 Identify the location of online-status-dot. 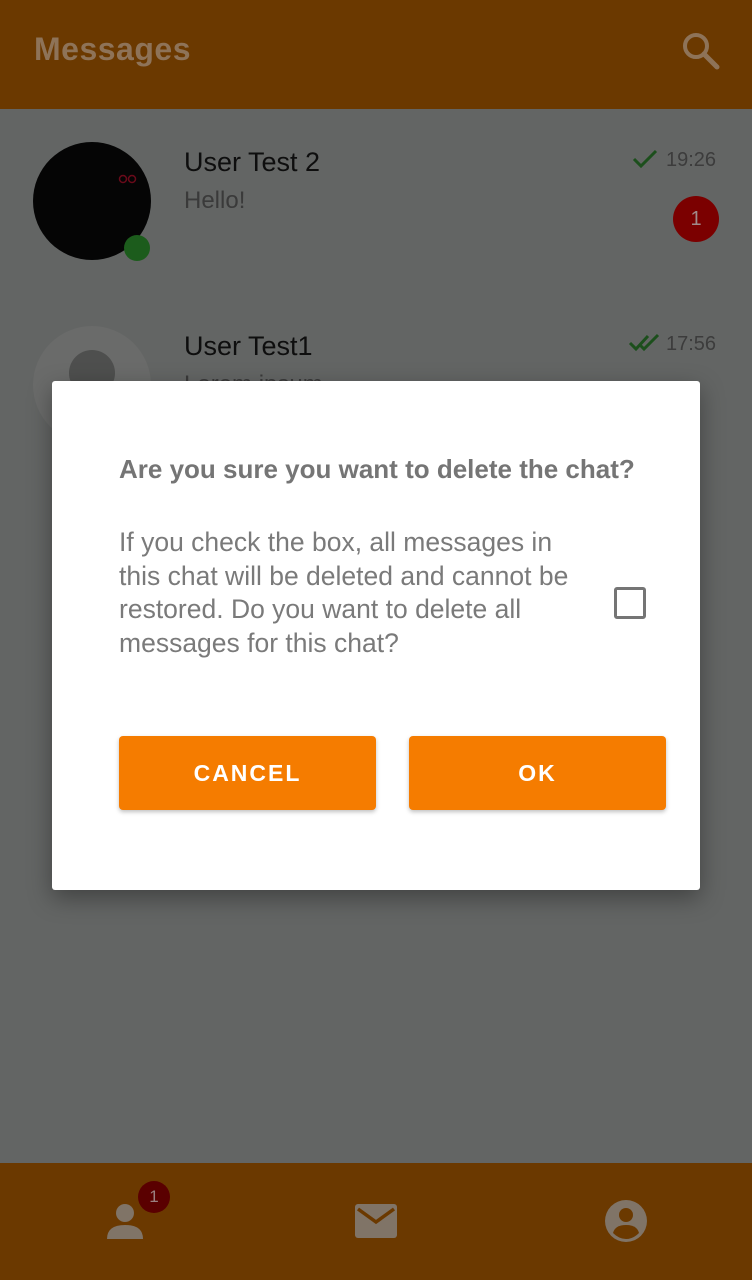
(137, 248).